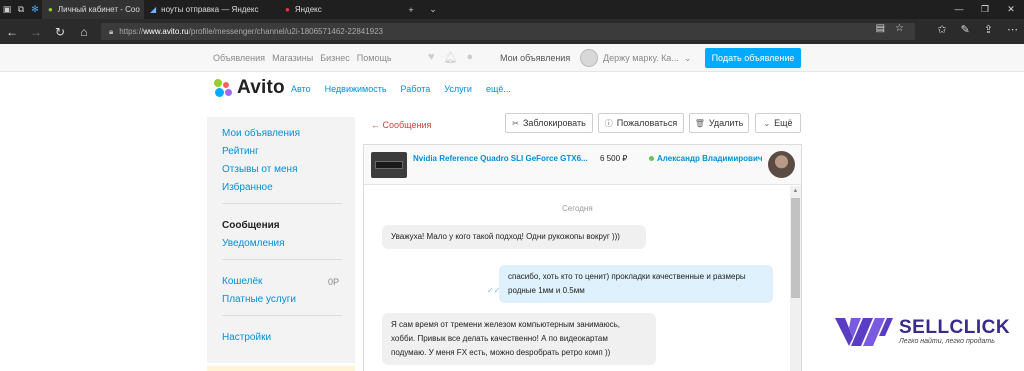 This screenshot has width=1024, height=371. What do you see at coordinates (589, 58) in the screenshot?
I see `avatar` at bounding box center [589, 58].